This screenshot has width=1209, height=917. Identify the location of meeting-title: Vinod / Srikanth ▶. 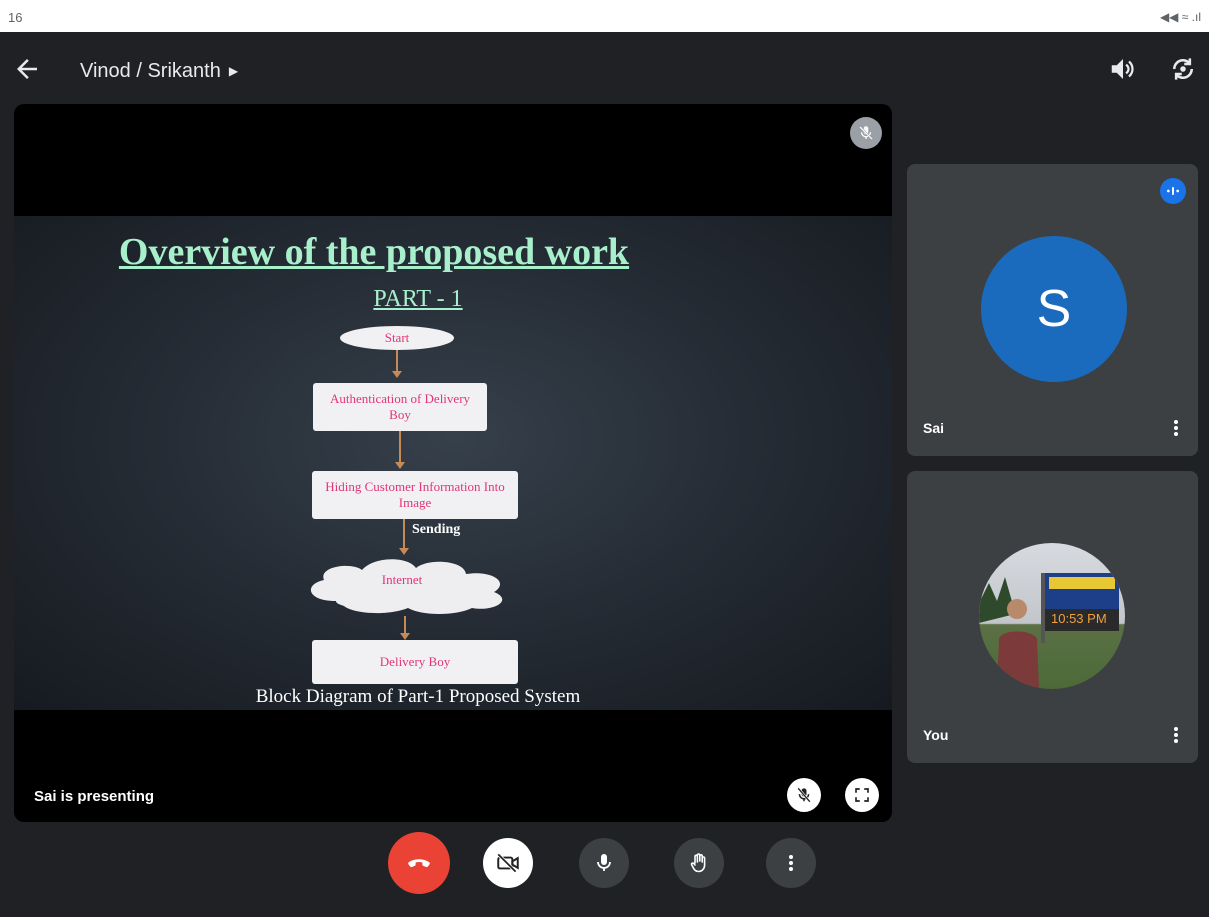
(159, 71).